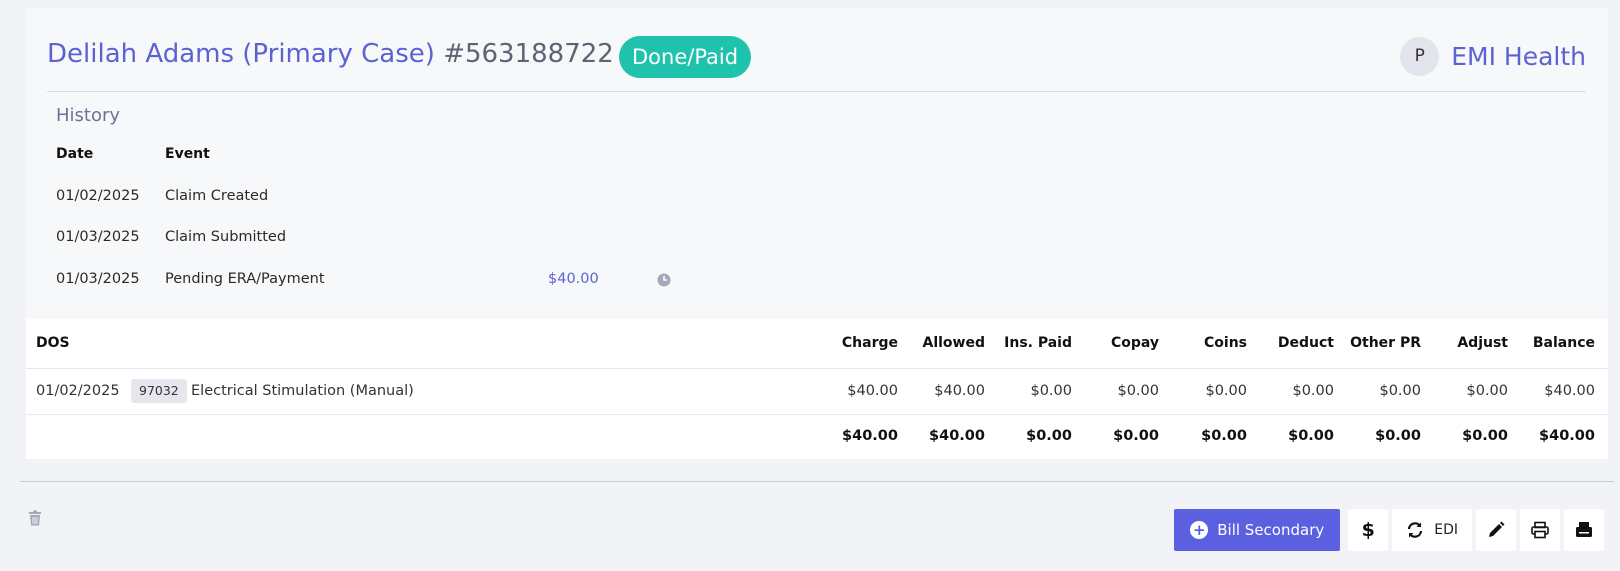 This screenshot has width=1620, height=571. What do you see at coordinates (1136, 436) in the screenshot?
I see `copay-total: $0.00` at bounding box center [1136, 436].